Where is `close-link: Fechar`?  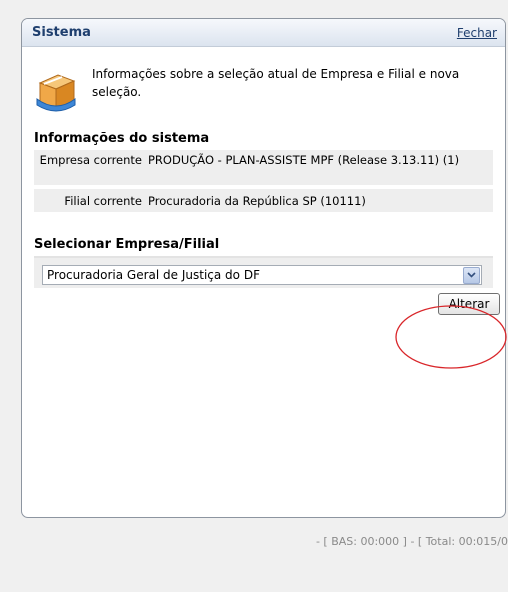 close-link: Fechar is located at coordinates (477, 33).